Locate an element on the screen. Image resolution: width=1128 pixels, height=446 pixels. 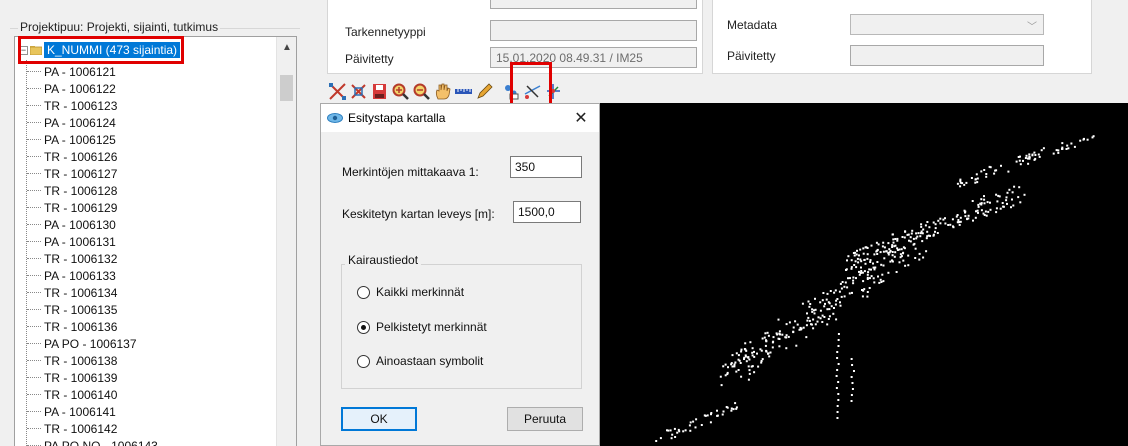
tree-item: PA PO NO - 1006143 is located at coordinates (150, 441).